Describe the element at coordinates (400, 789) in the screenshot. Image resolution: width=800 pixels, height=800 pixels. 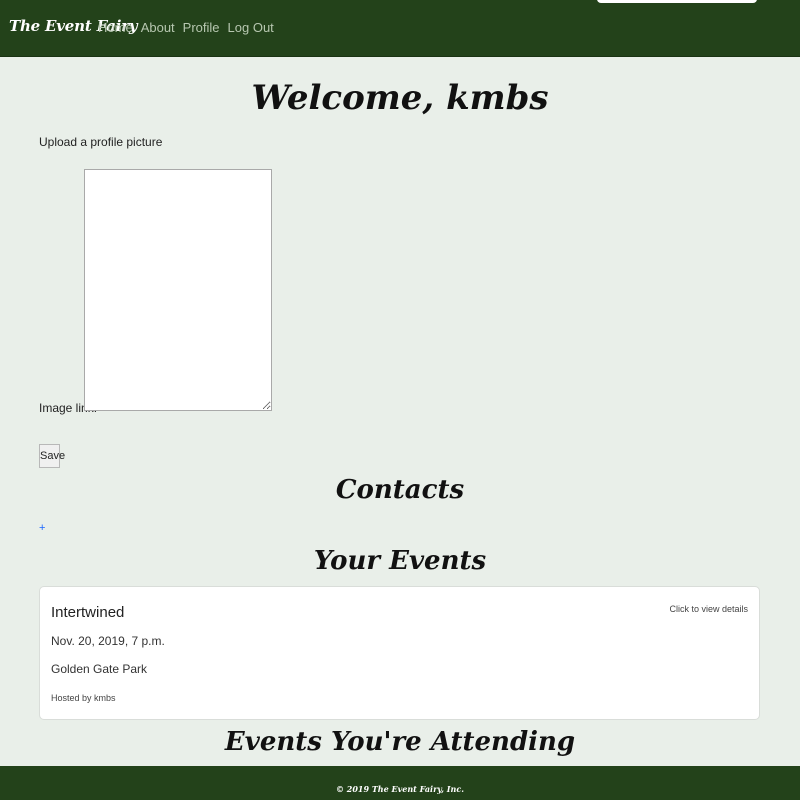
I see `copyright-text: © 2019 The Event Fairy, Inc.` at that location.